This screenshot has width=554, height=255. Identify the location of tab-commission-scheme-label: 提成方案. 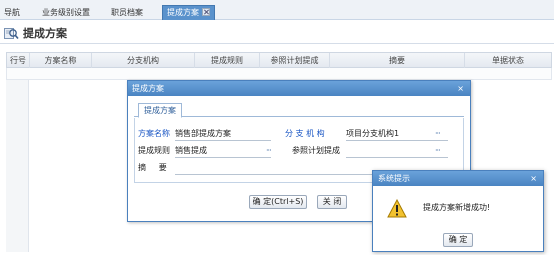
(183, 12).